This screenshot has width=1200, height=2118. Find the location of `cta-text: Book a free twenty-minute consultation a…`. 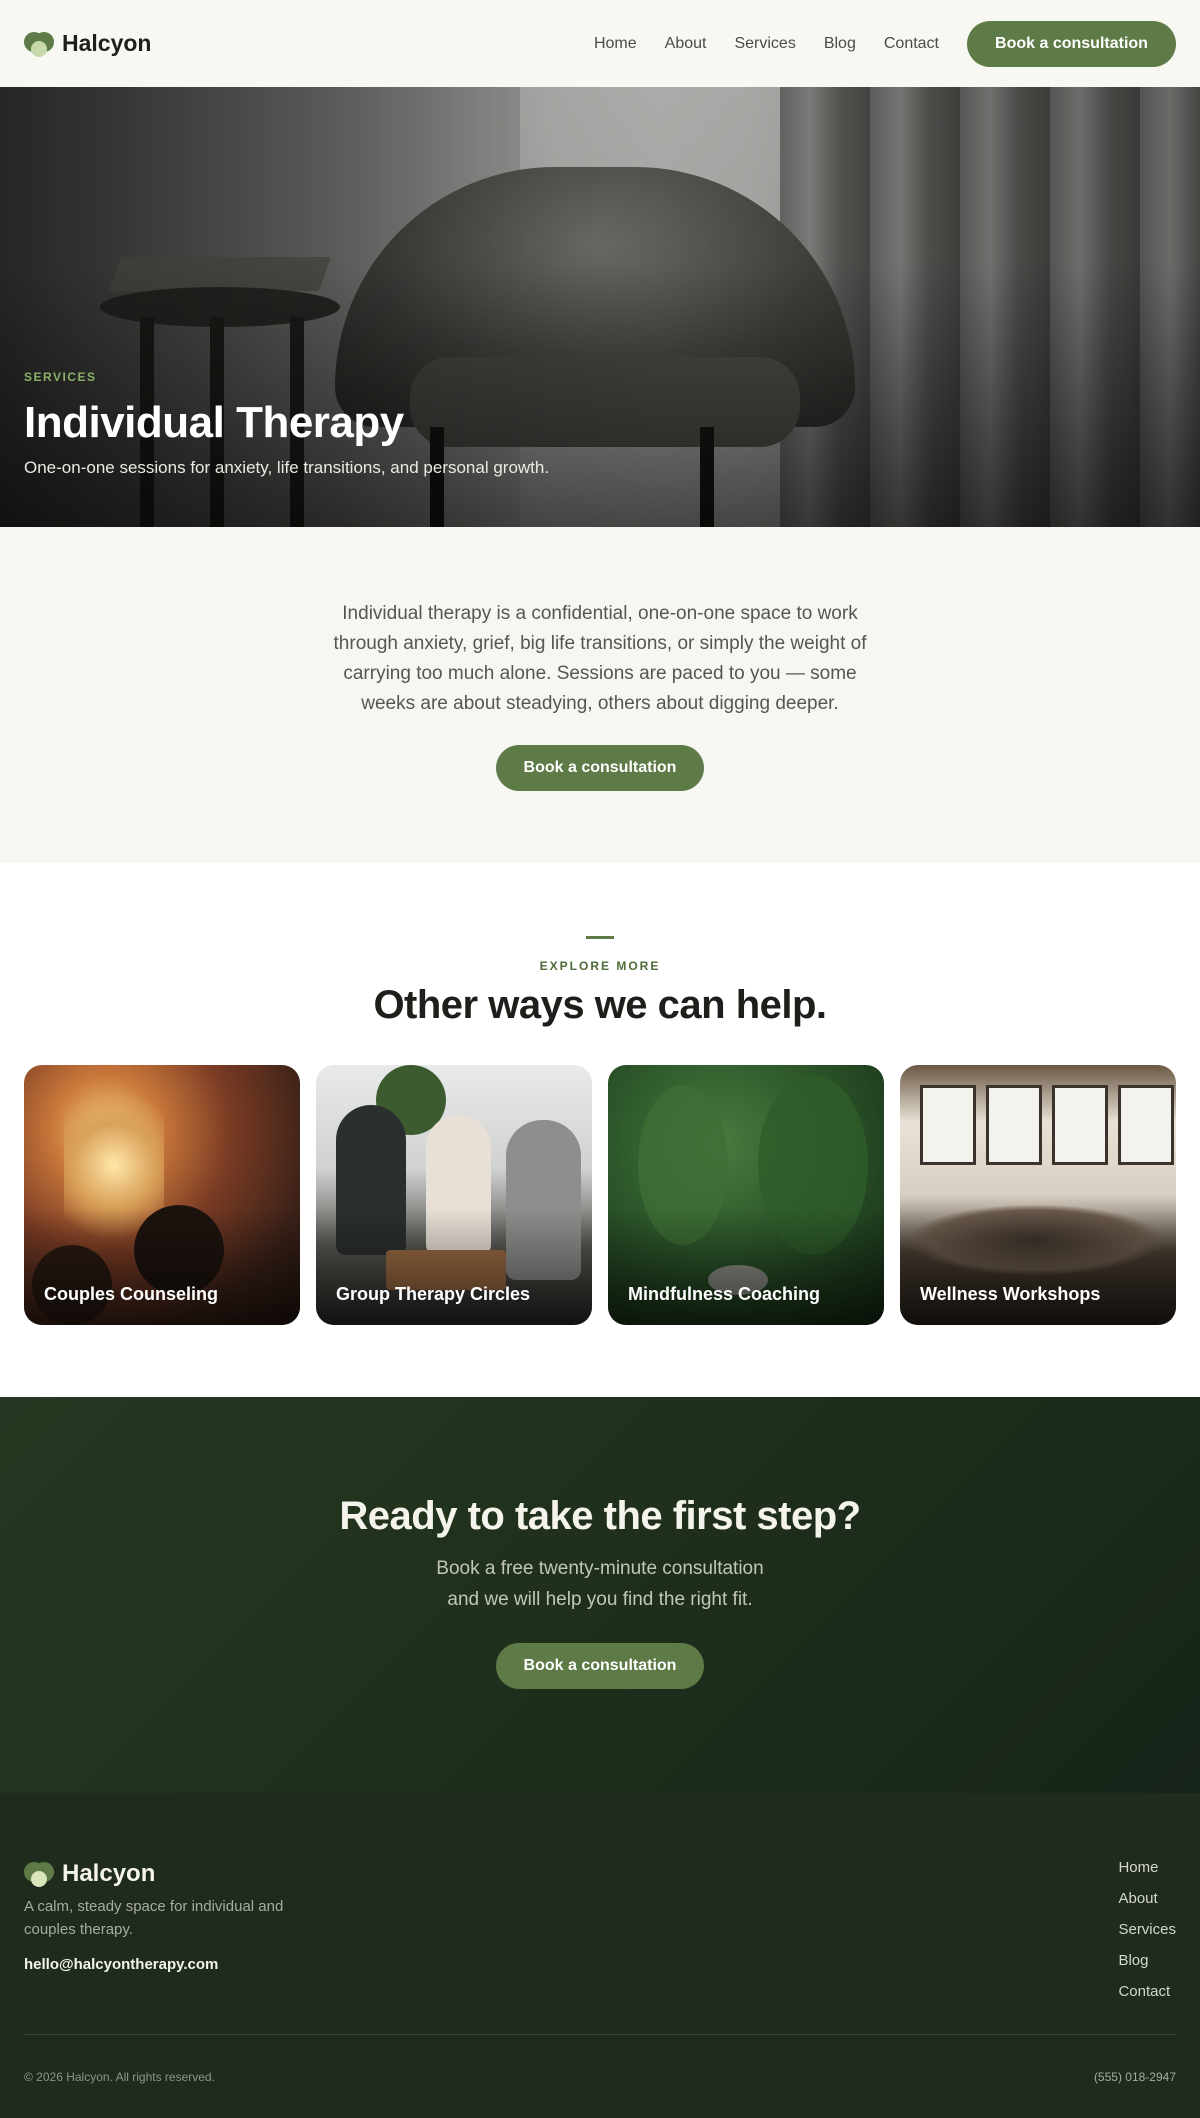

cta-text: Book a free twenty-minute consultation a… is located at coordinates (600, 1584).